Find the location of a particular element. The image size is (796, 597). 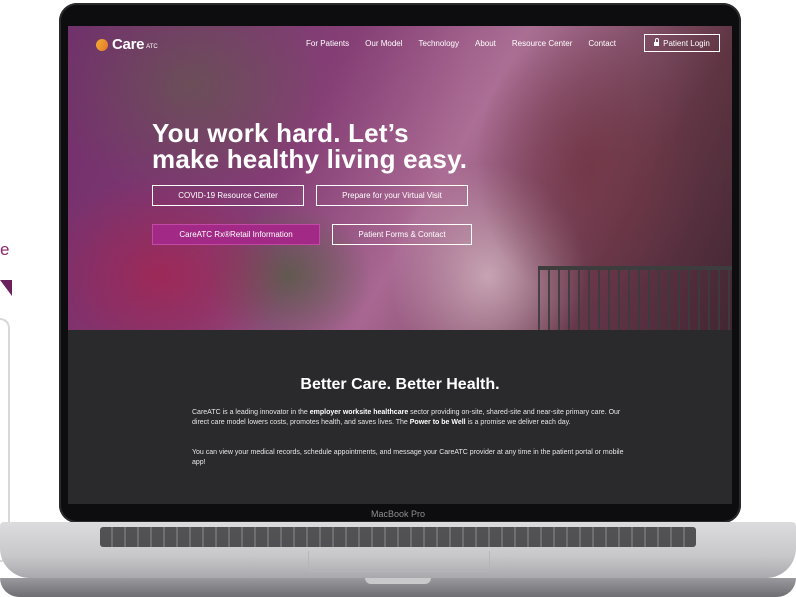

rx-retail-button: CareATC Rx®Retail Information is located at coordinates (236, 234).